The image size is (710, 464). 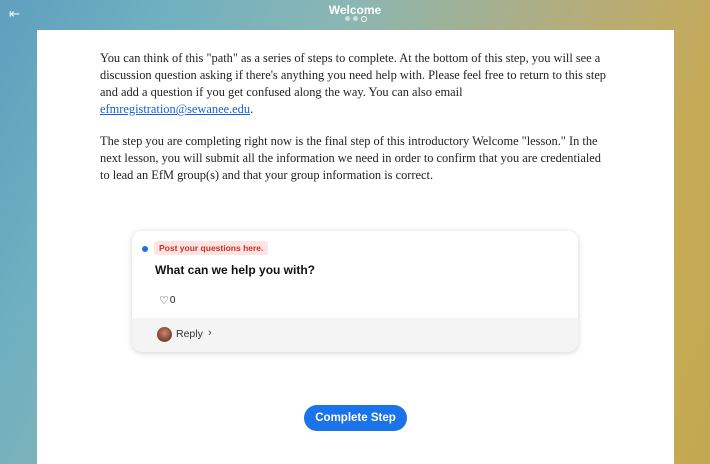 I want to click on page-title: Welcome, so click(x=355, y=10).